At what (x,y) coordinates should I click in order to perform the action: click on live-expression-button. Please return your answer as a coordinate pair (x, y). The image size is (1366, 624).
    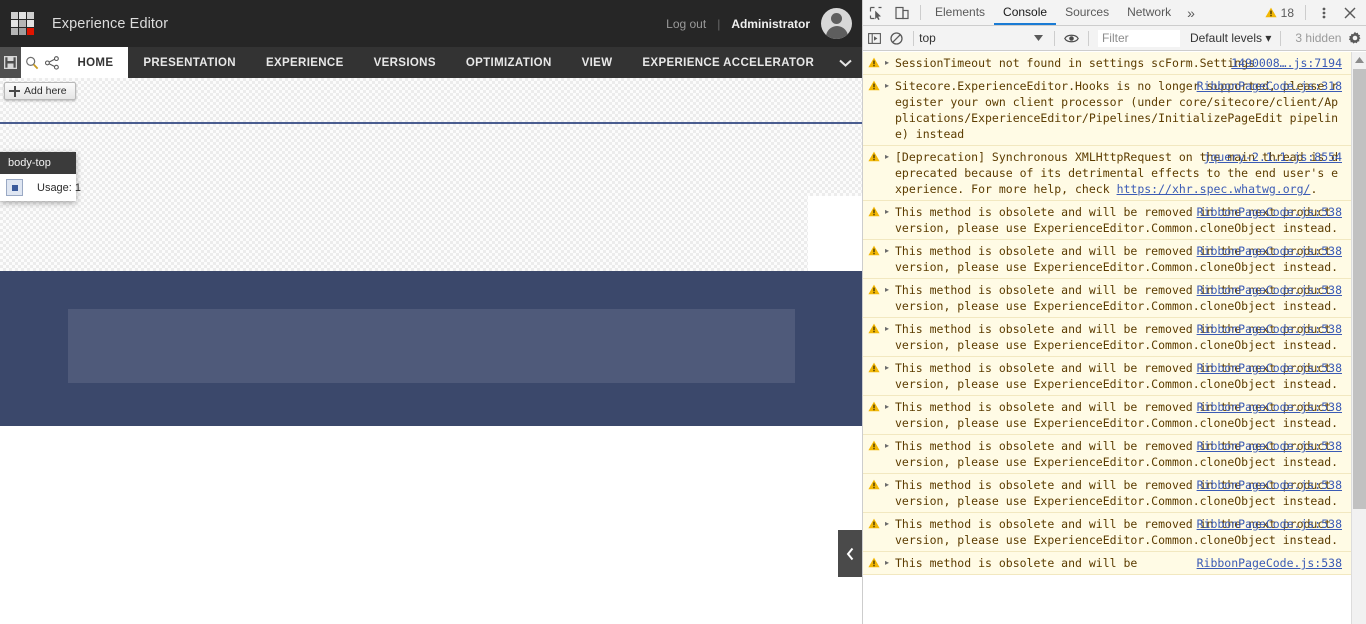
    Looking at the image, I should click on (1071, 38).